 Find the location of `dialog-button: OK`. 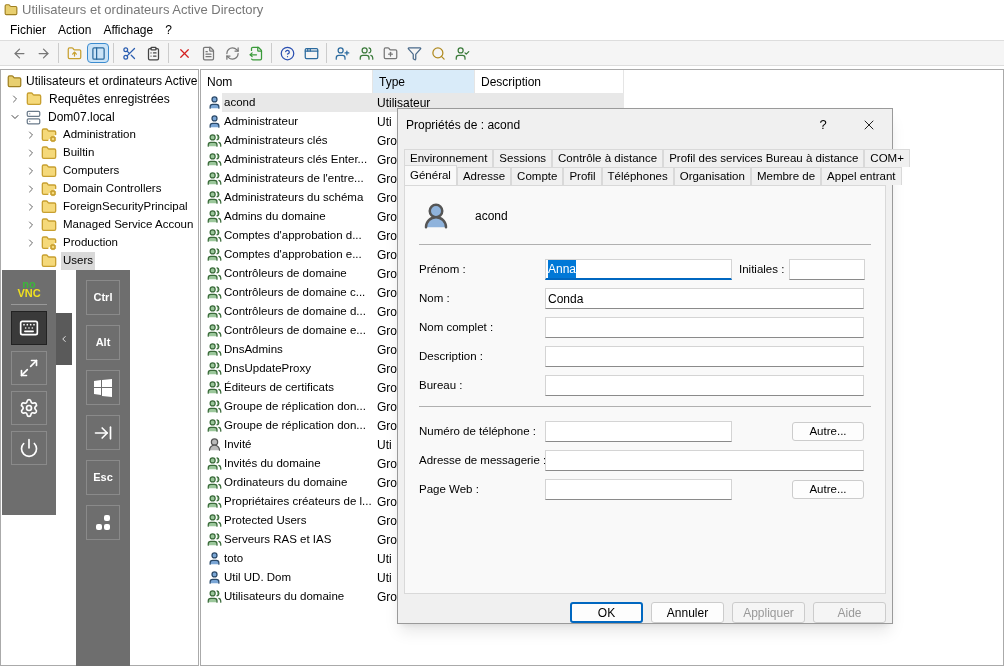

dialog-button: OK is located at coordinates (606, 612).